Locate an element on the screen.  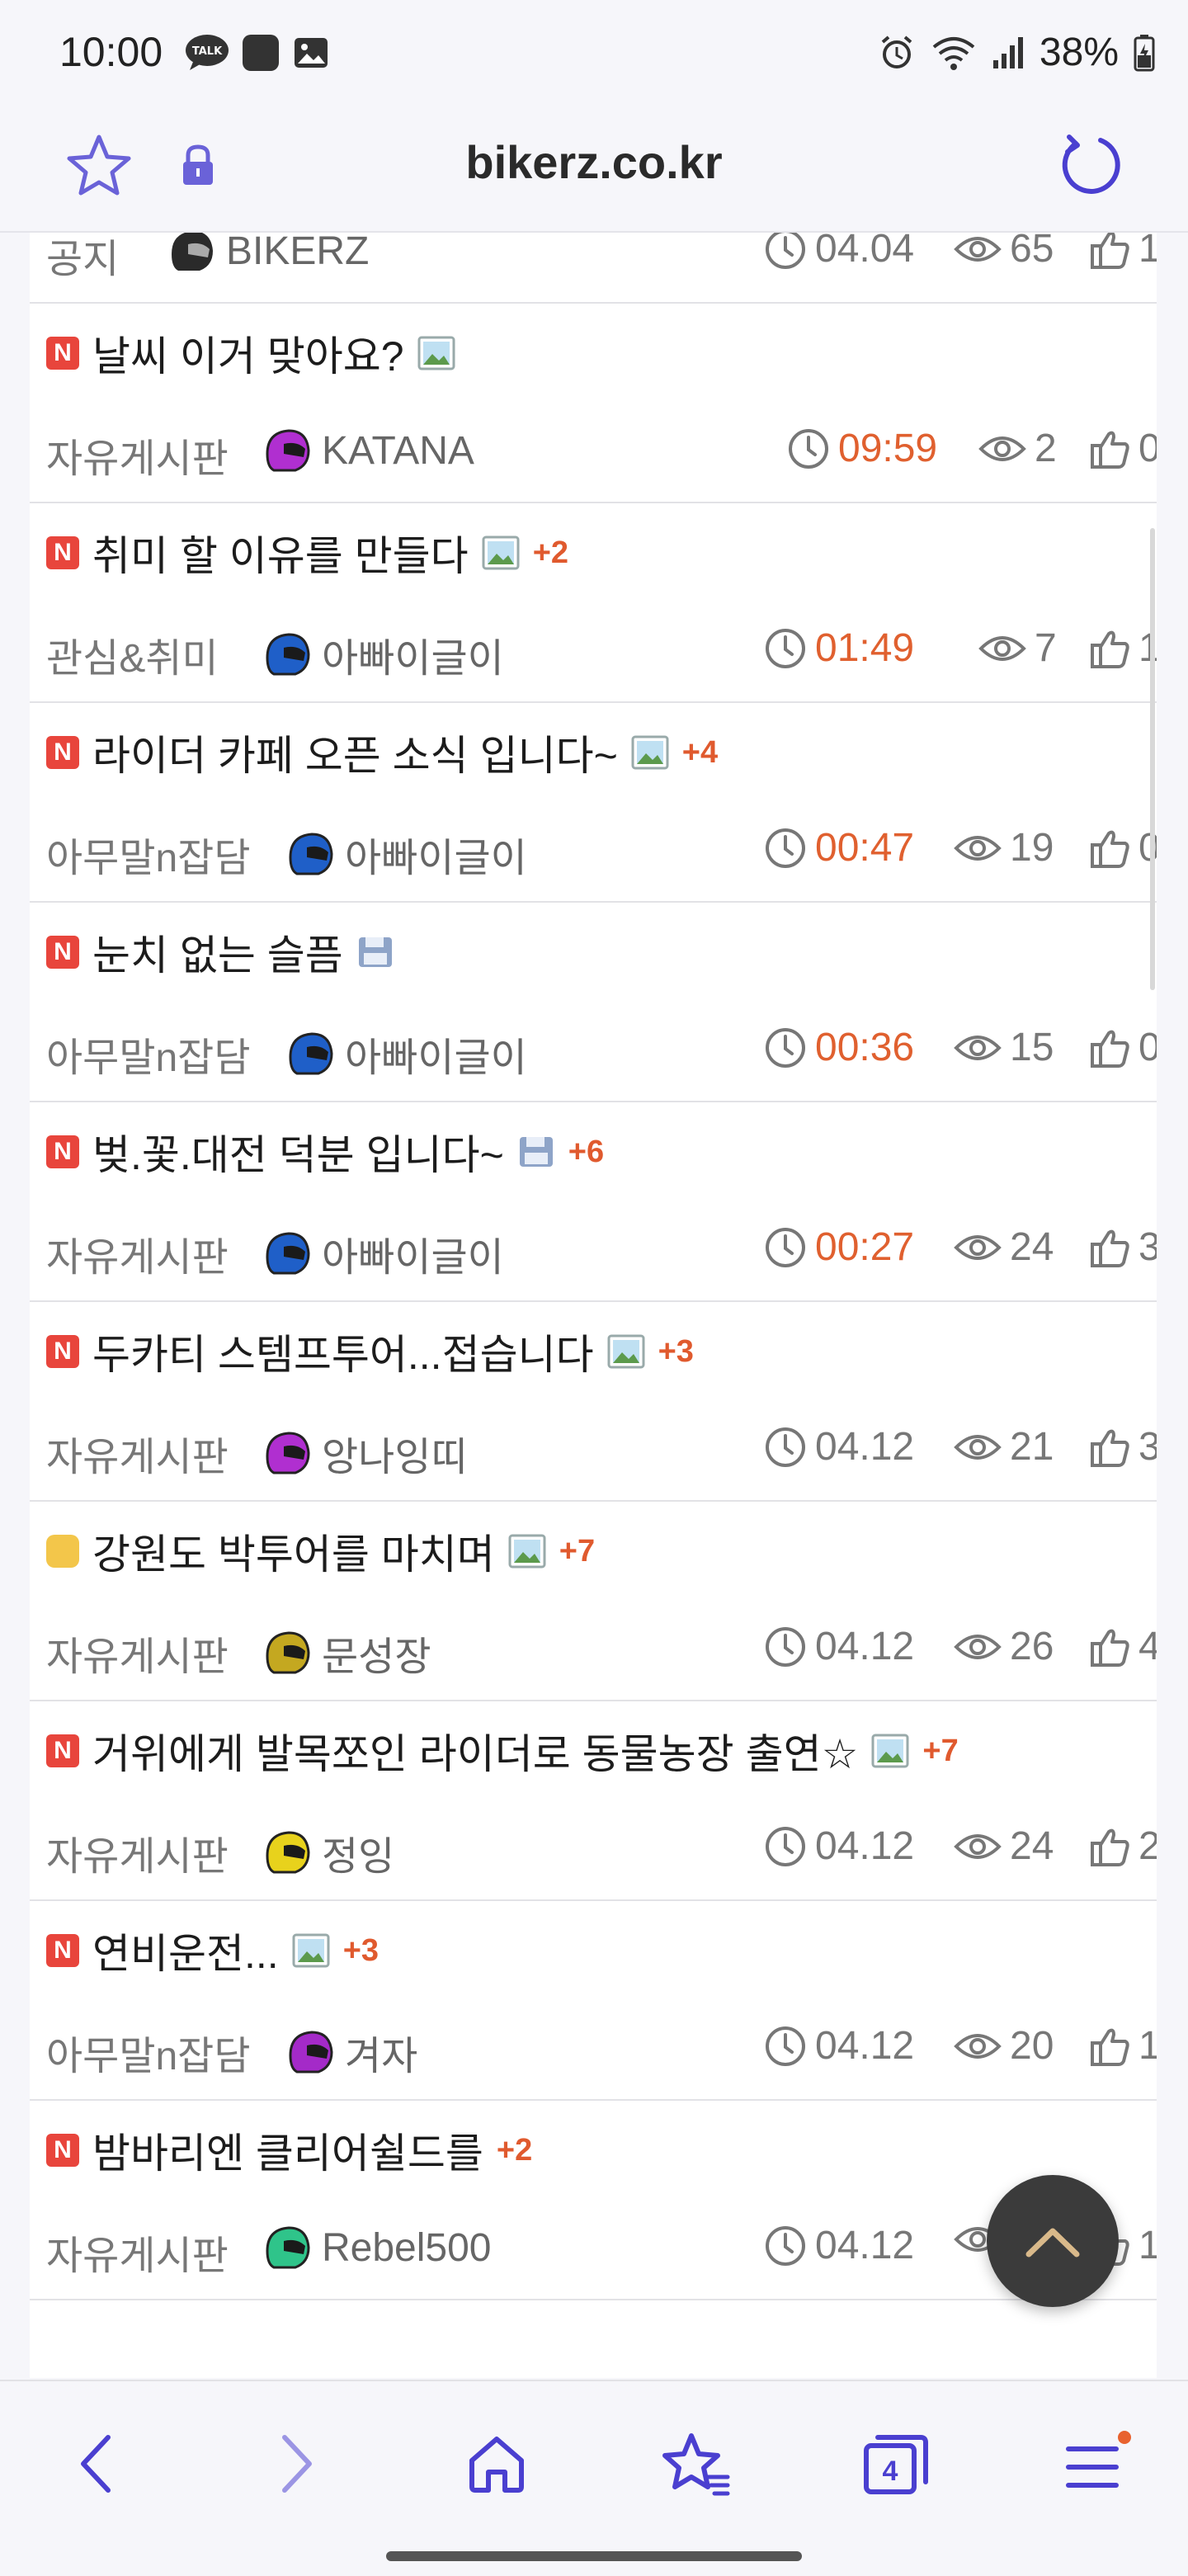
post-title: 눈치 없는 슬픔 is located at coordinates (217, 952).